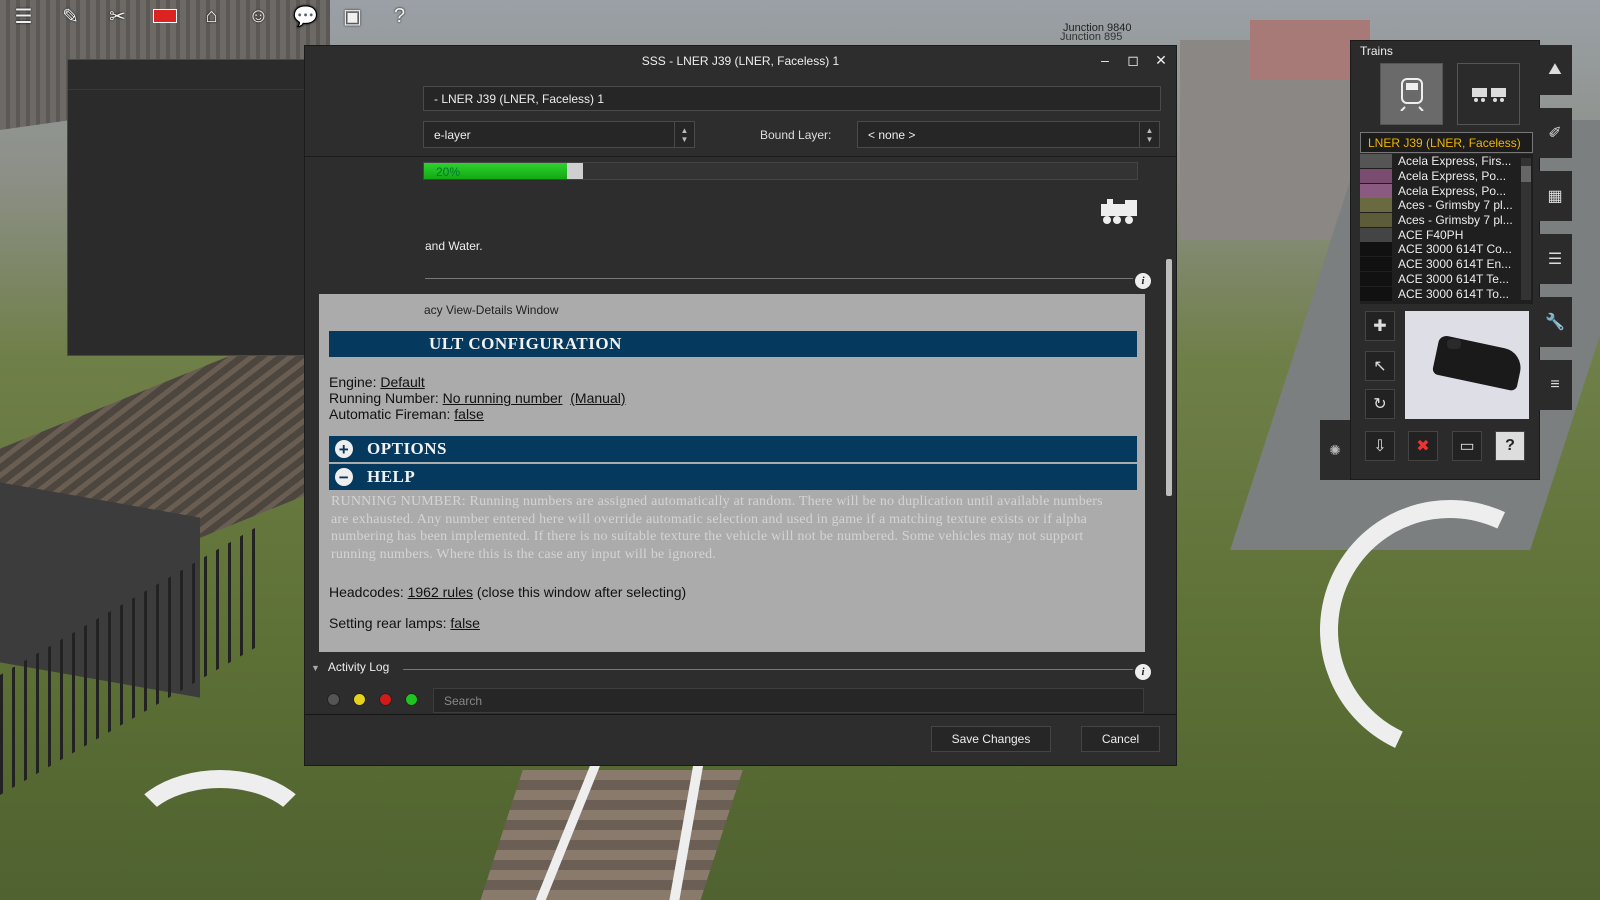 The image size is (1600, 900). What do you see at coordinates (1380, 326) in the screenshot?
I see `add-icon: ✚` at bounding box center [1380, 326].